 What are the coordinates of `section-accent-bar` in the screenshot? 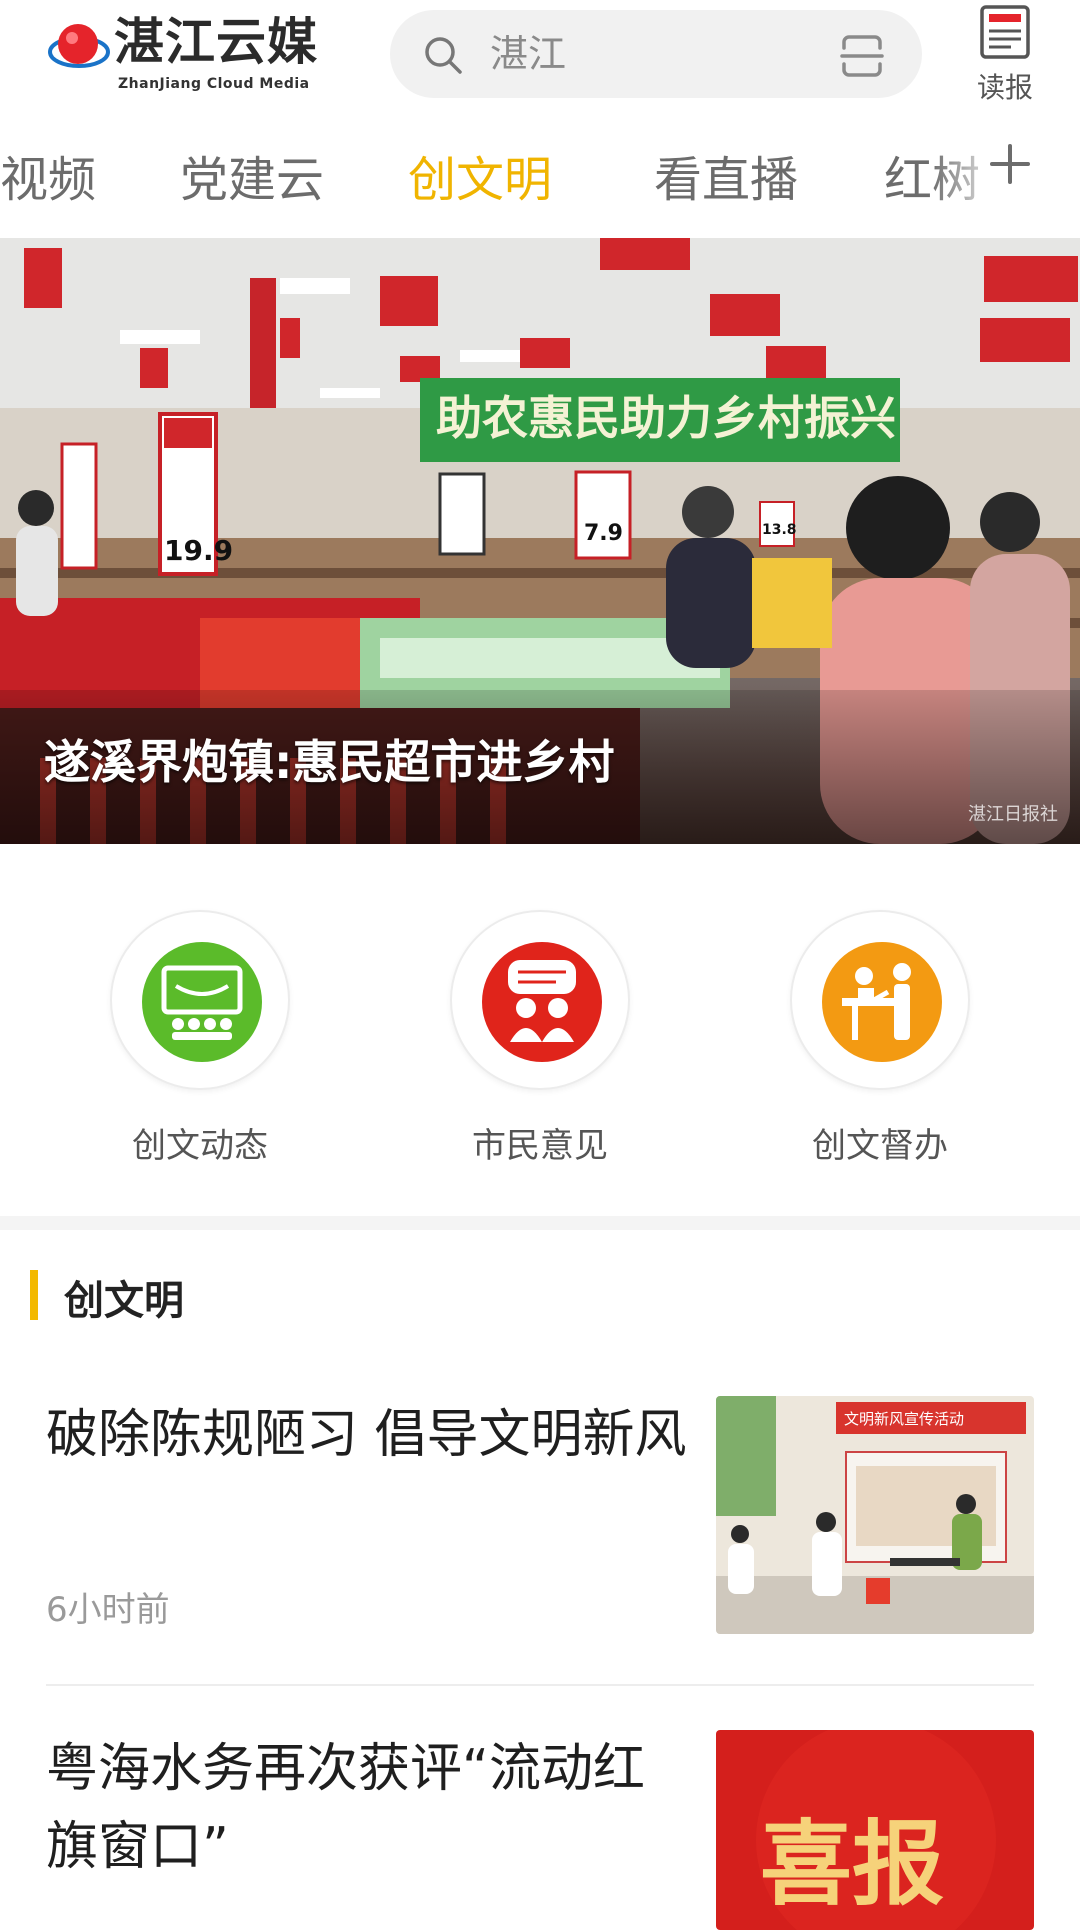 It's located at (34, 1295).